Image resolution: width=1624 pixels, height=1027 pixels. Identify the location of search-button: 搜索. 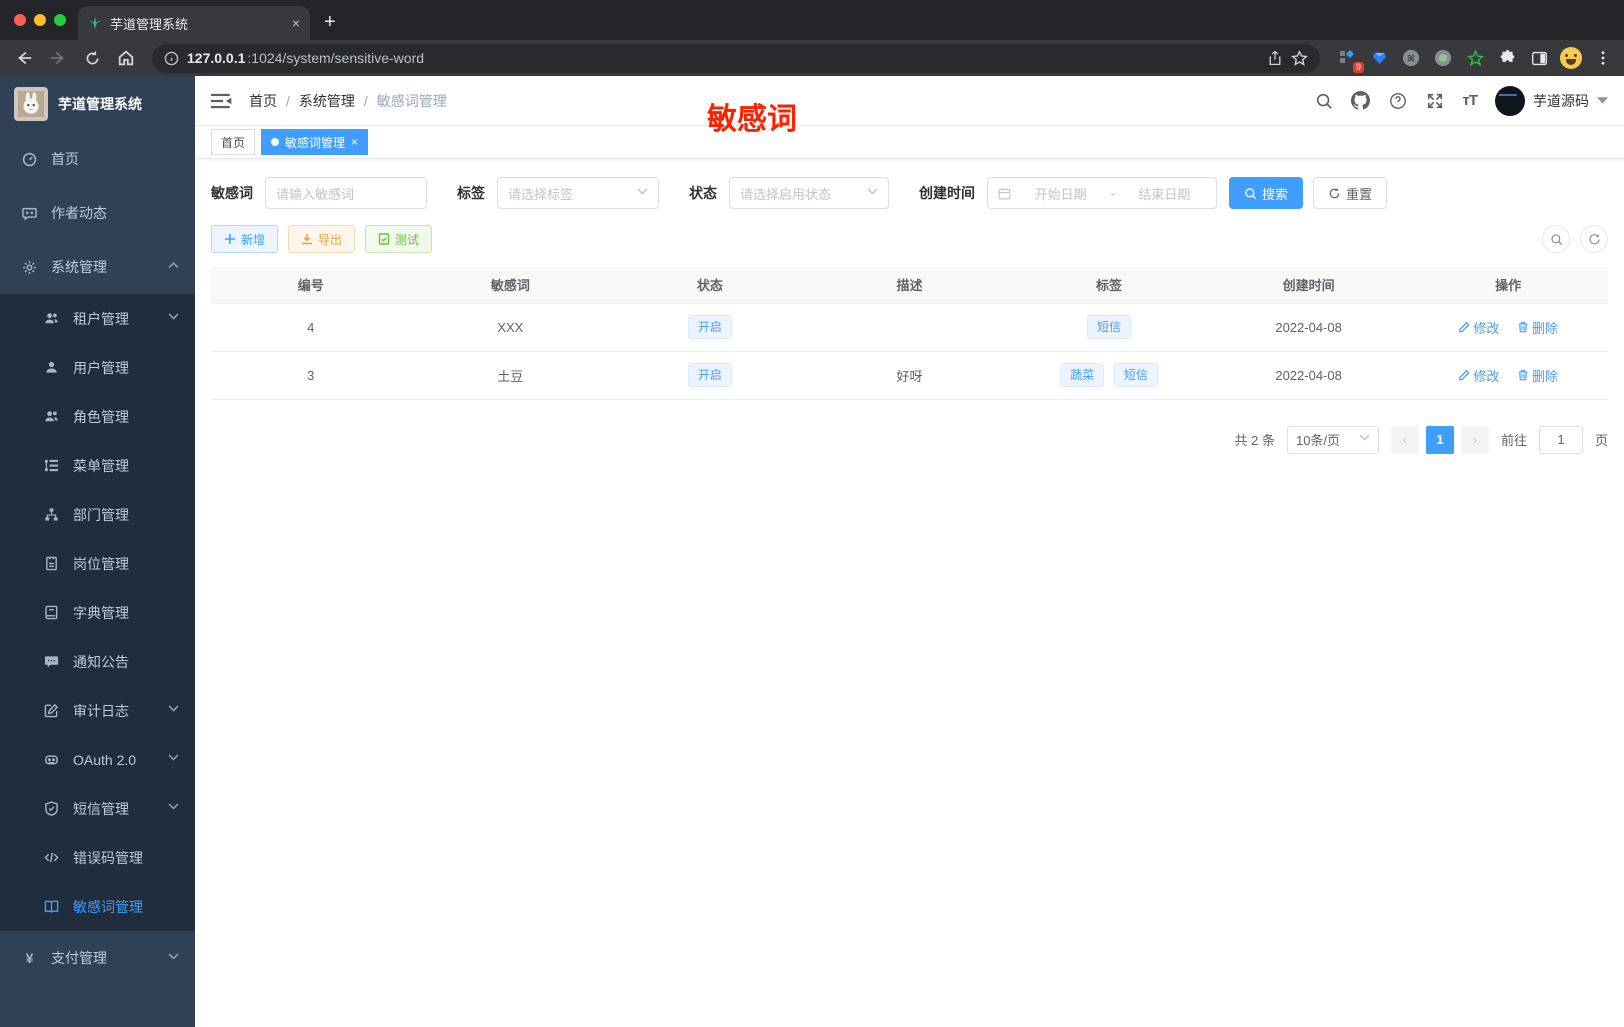
(1266, 193).